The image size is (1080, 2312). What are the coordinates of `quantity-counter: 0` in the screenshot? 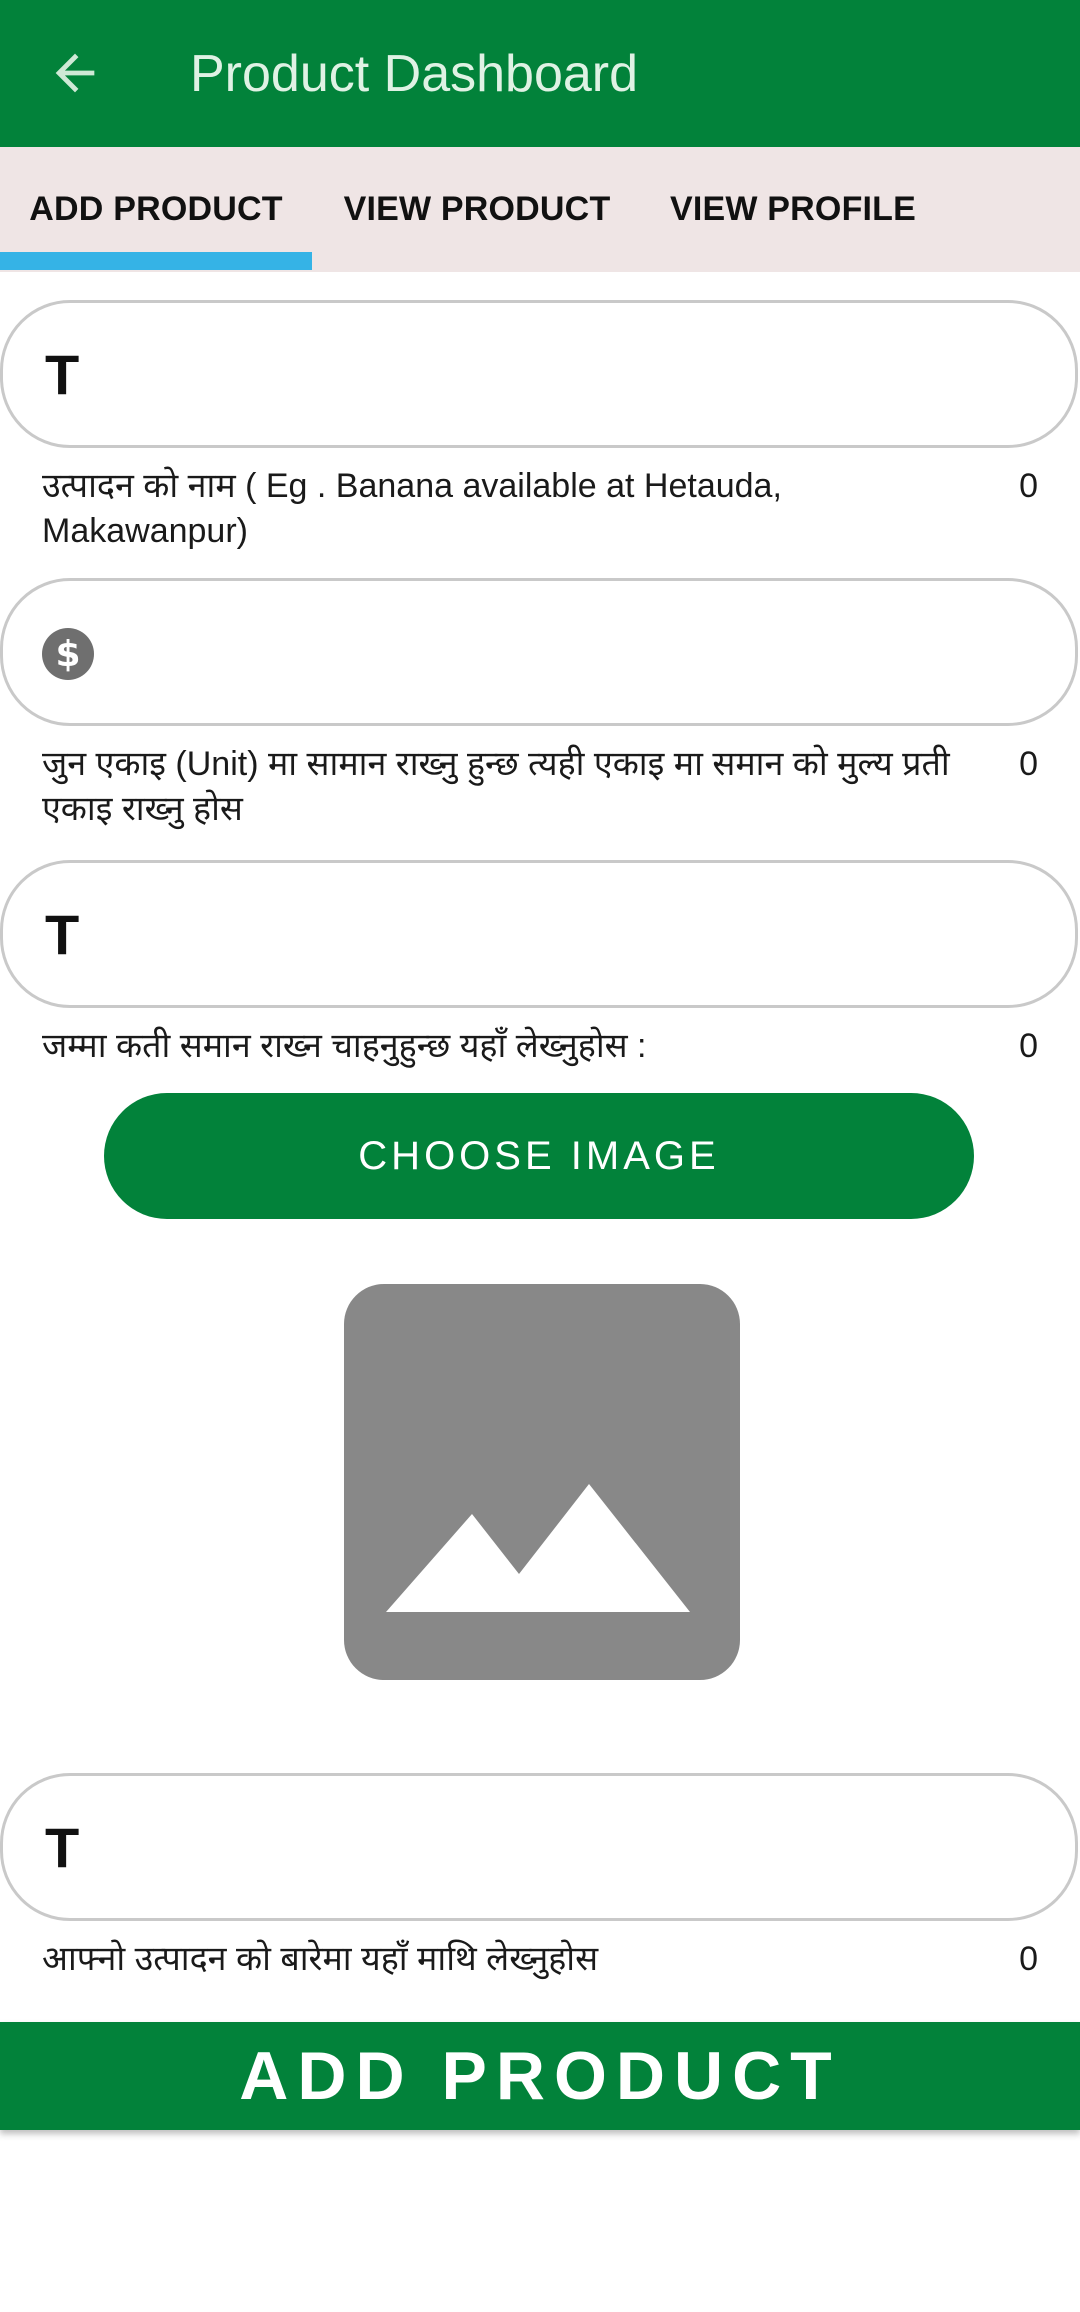 It's located at (1028, 1046).